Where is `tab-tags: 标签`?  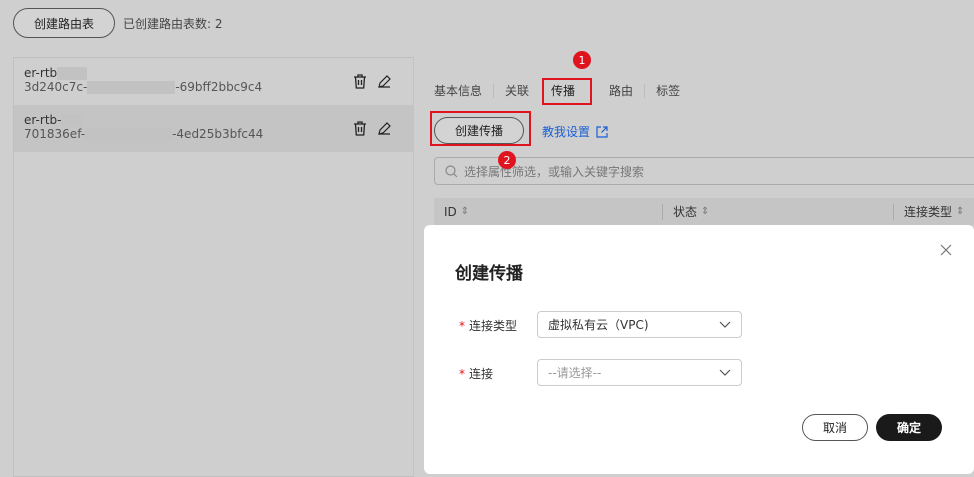 tab-tags: 标签 is located at coordinates (667, 91).